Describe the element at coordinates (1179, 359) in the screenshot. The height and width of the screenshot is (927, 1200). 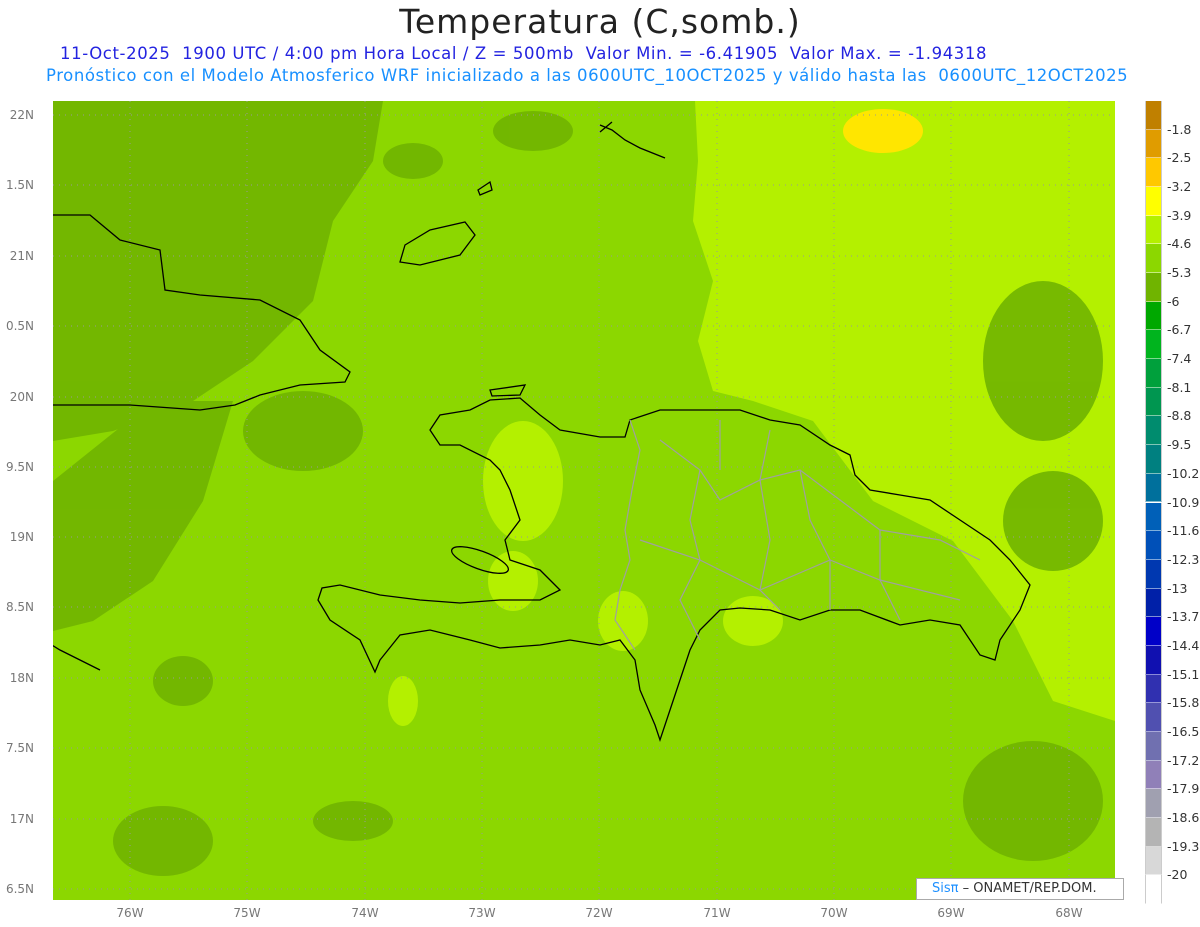
I see `colorbar-label: -7.4` at that location.